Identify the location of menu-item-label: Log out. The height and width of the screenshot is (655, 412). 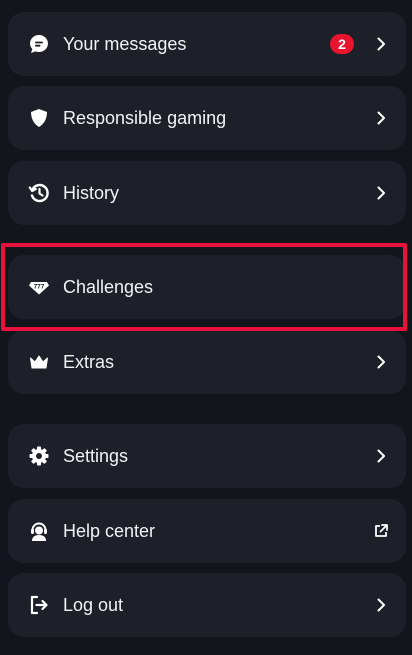
(93, 604).